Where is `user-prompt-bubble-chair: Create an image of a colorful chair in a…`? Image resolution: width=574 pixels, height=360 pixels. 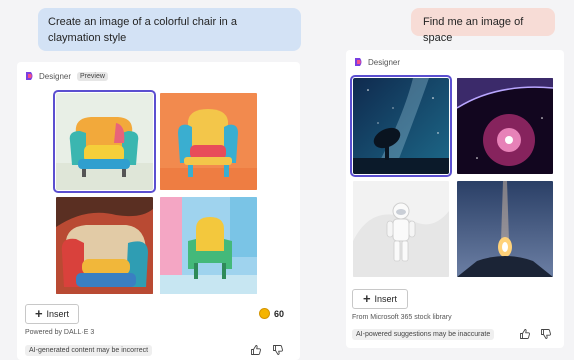 user-prompt-bubble-chair: Create an image of a colorful chair in a… is located at coordinates (169, 29).